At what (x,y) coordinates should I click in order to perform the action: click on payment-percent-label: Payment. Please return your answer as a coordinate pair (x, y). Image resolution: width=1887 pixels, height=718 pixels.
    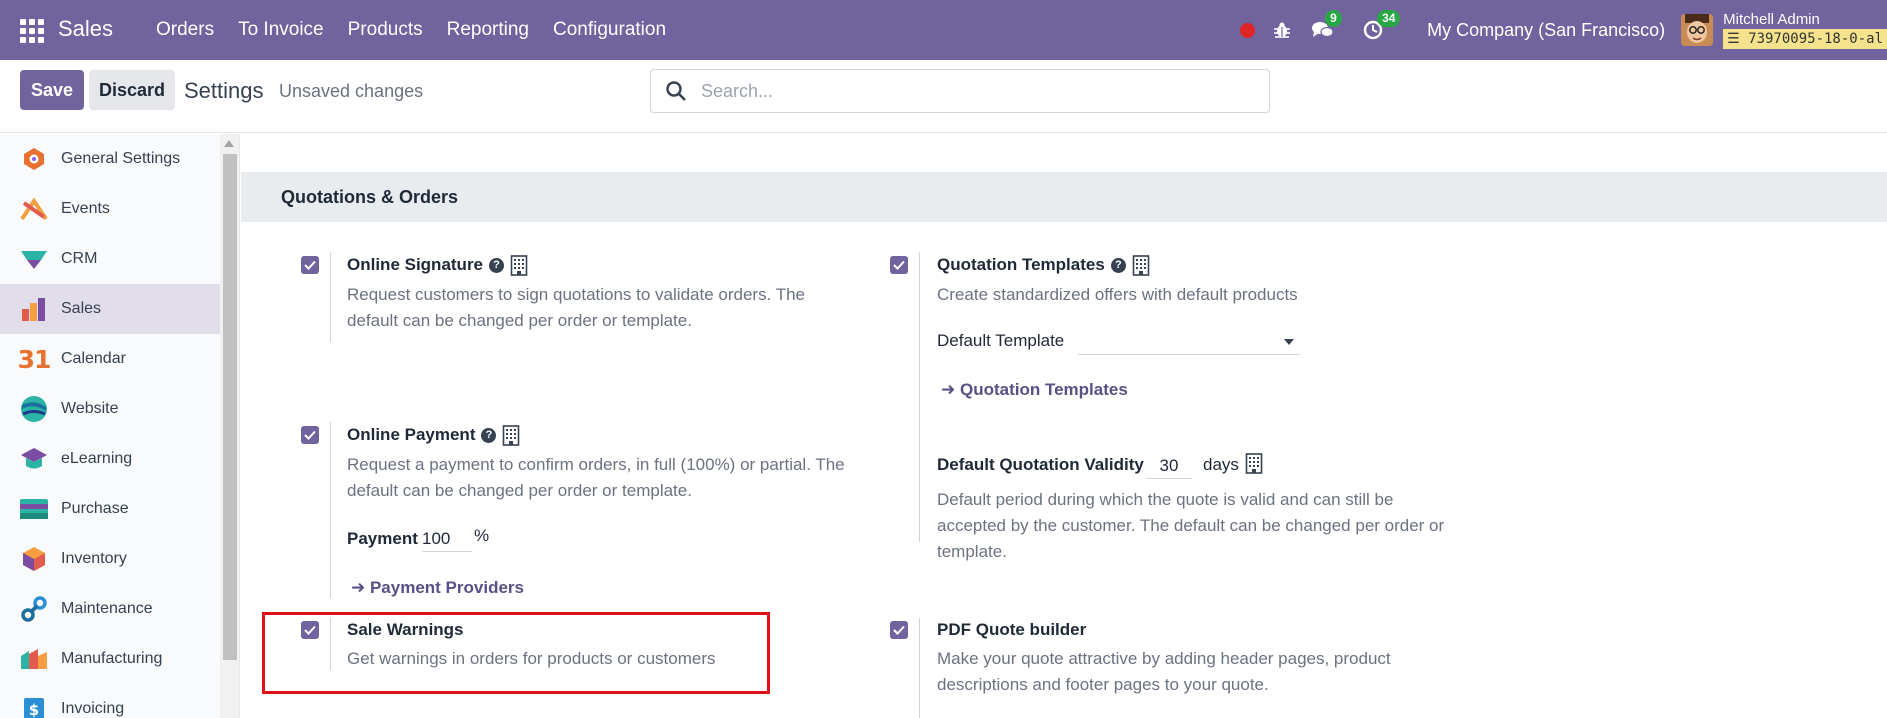
    Looking at the image, I should click on (382, 538).